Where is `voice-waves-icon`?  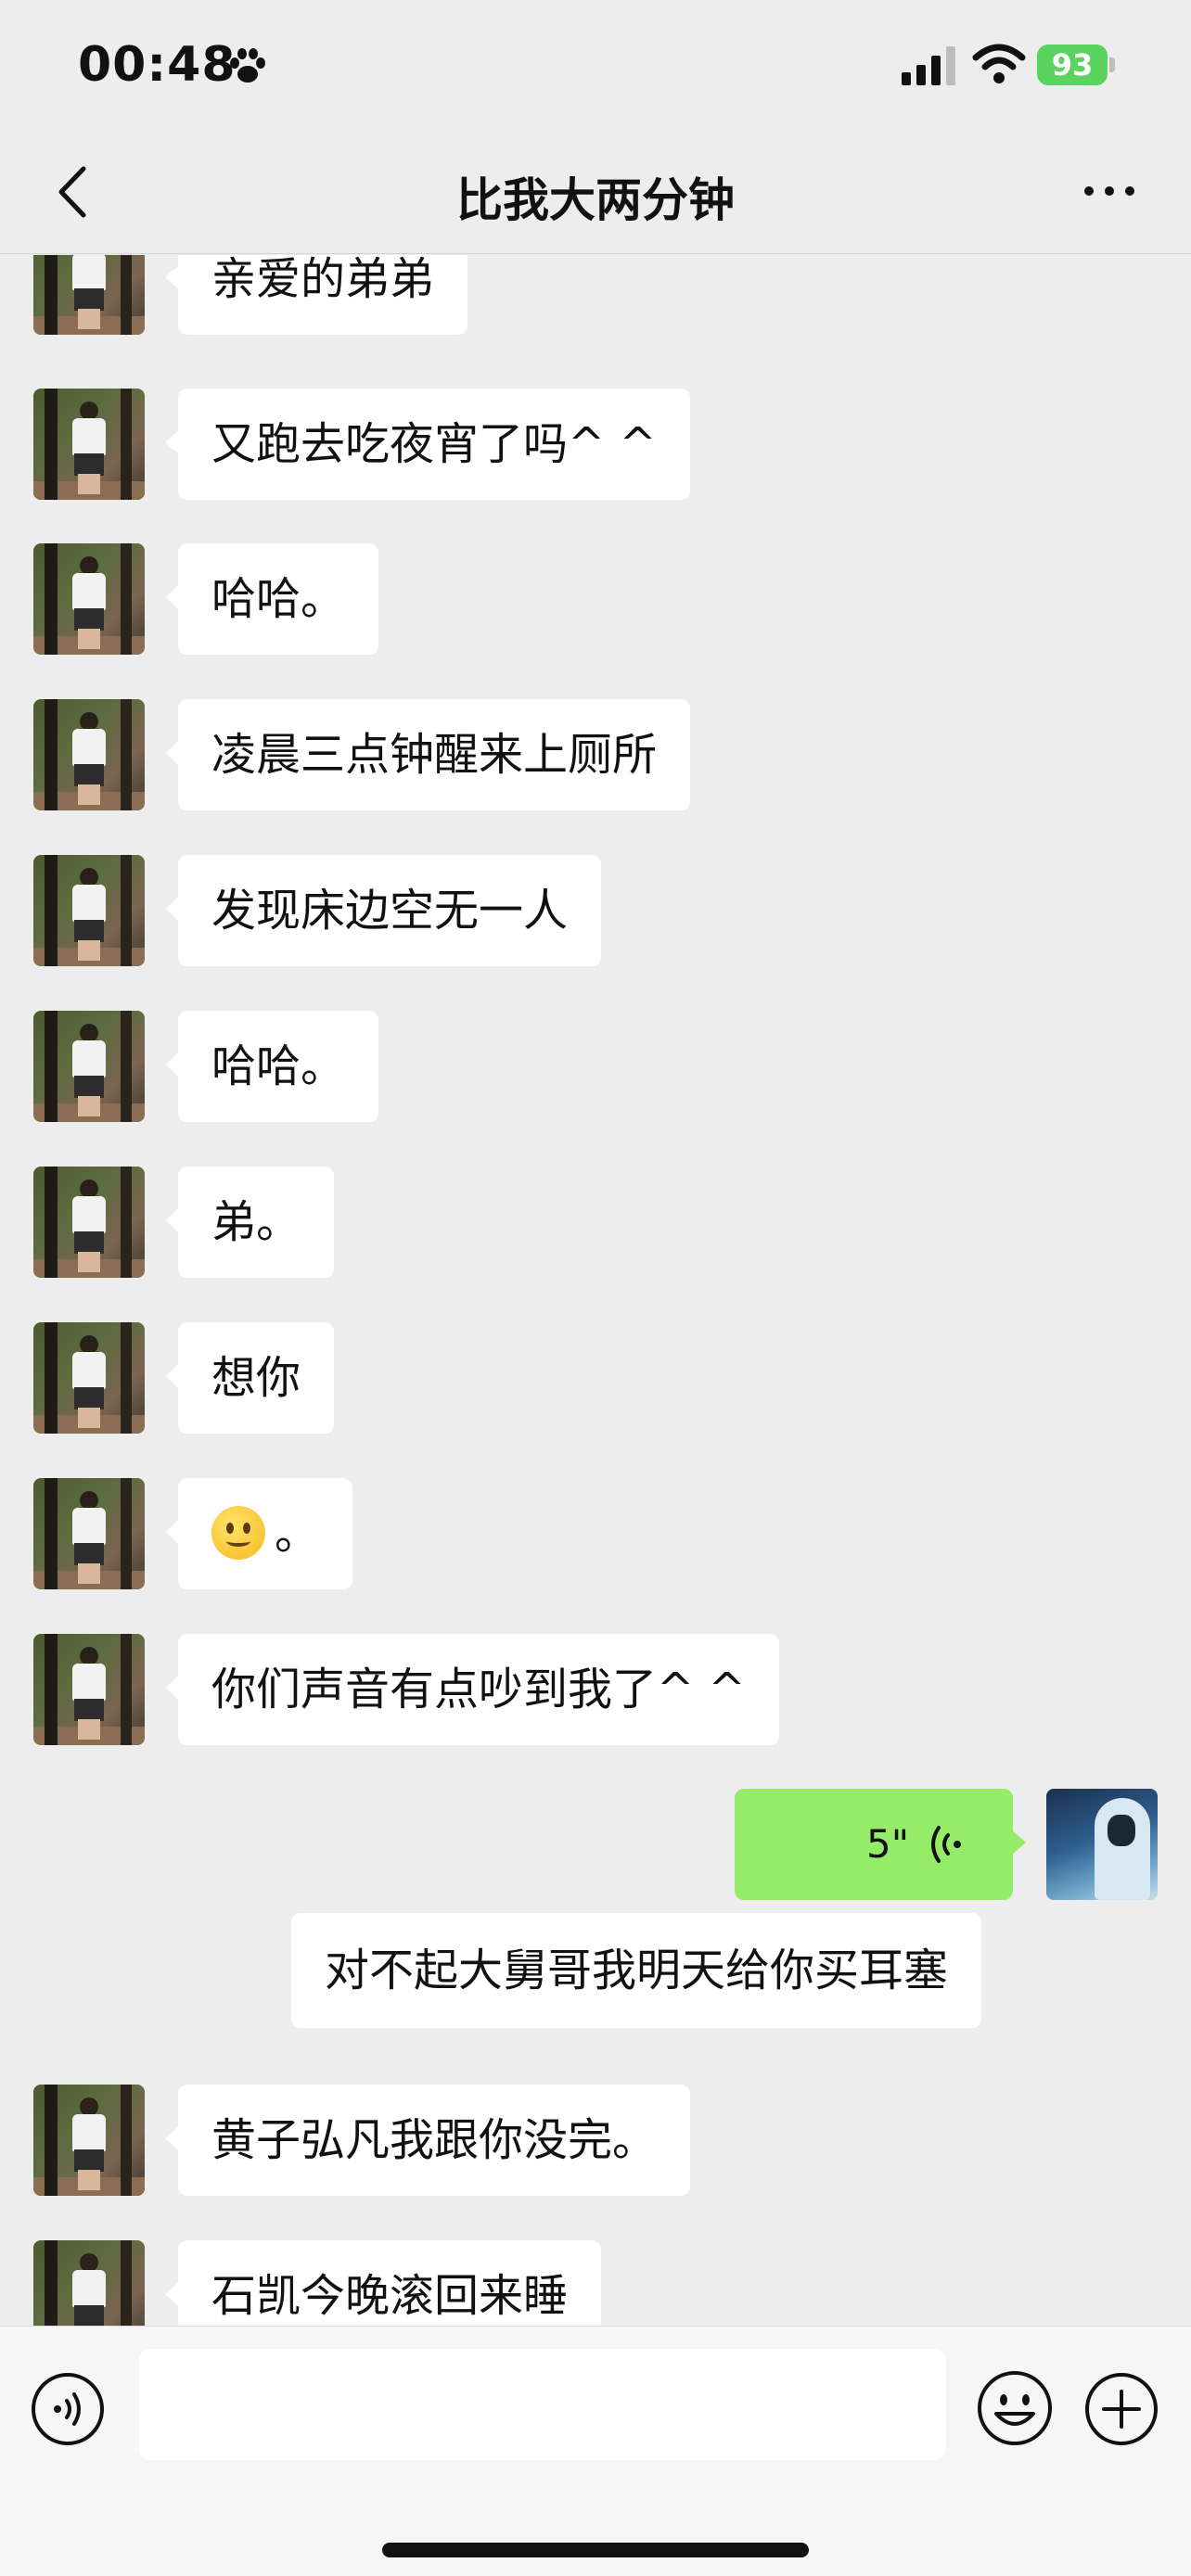
voice-waves-icon is located at coordinates (946, 1845).